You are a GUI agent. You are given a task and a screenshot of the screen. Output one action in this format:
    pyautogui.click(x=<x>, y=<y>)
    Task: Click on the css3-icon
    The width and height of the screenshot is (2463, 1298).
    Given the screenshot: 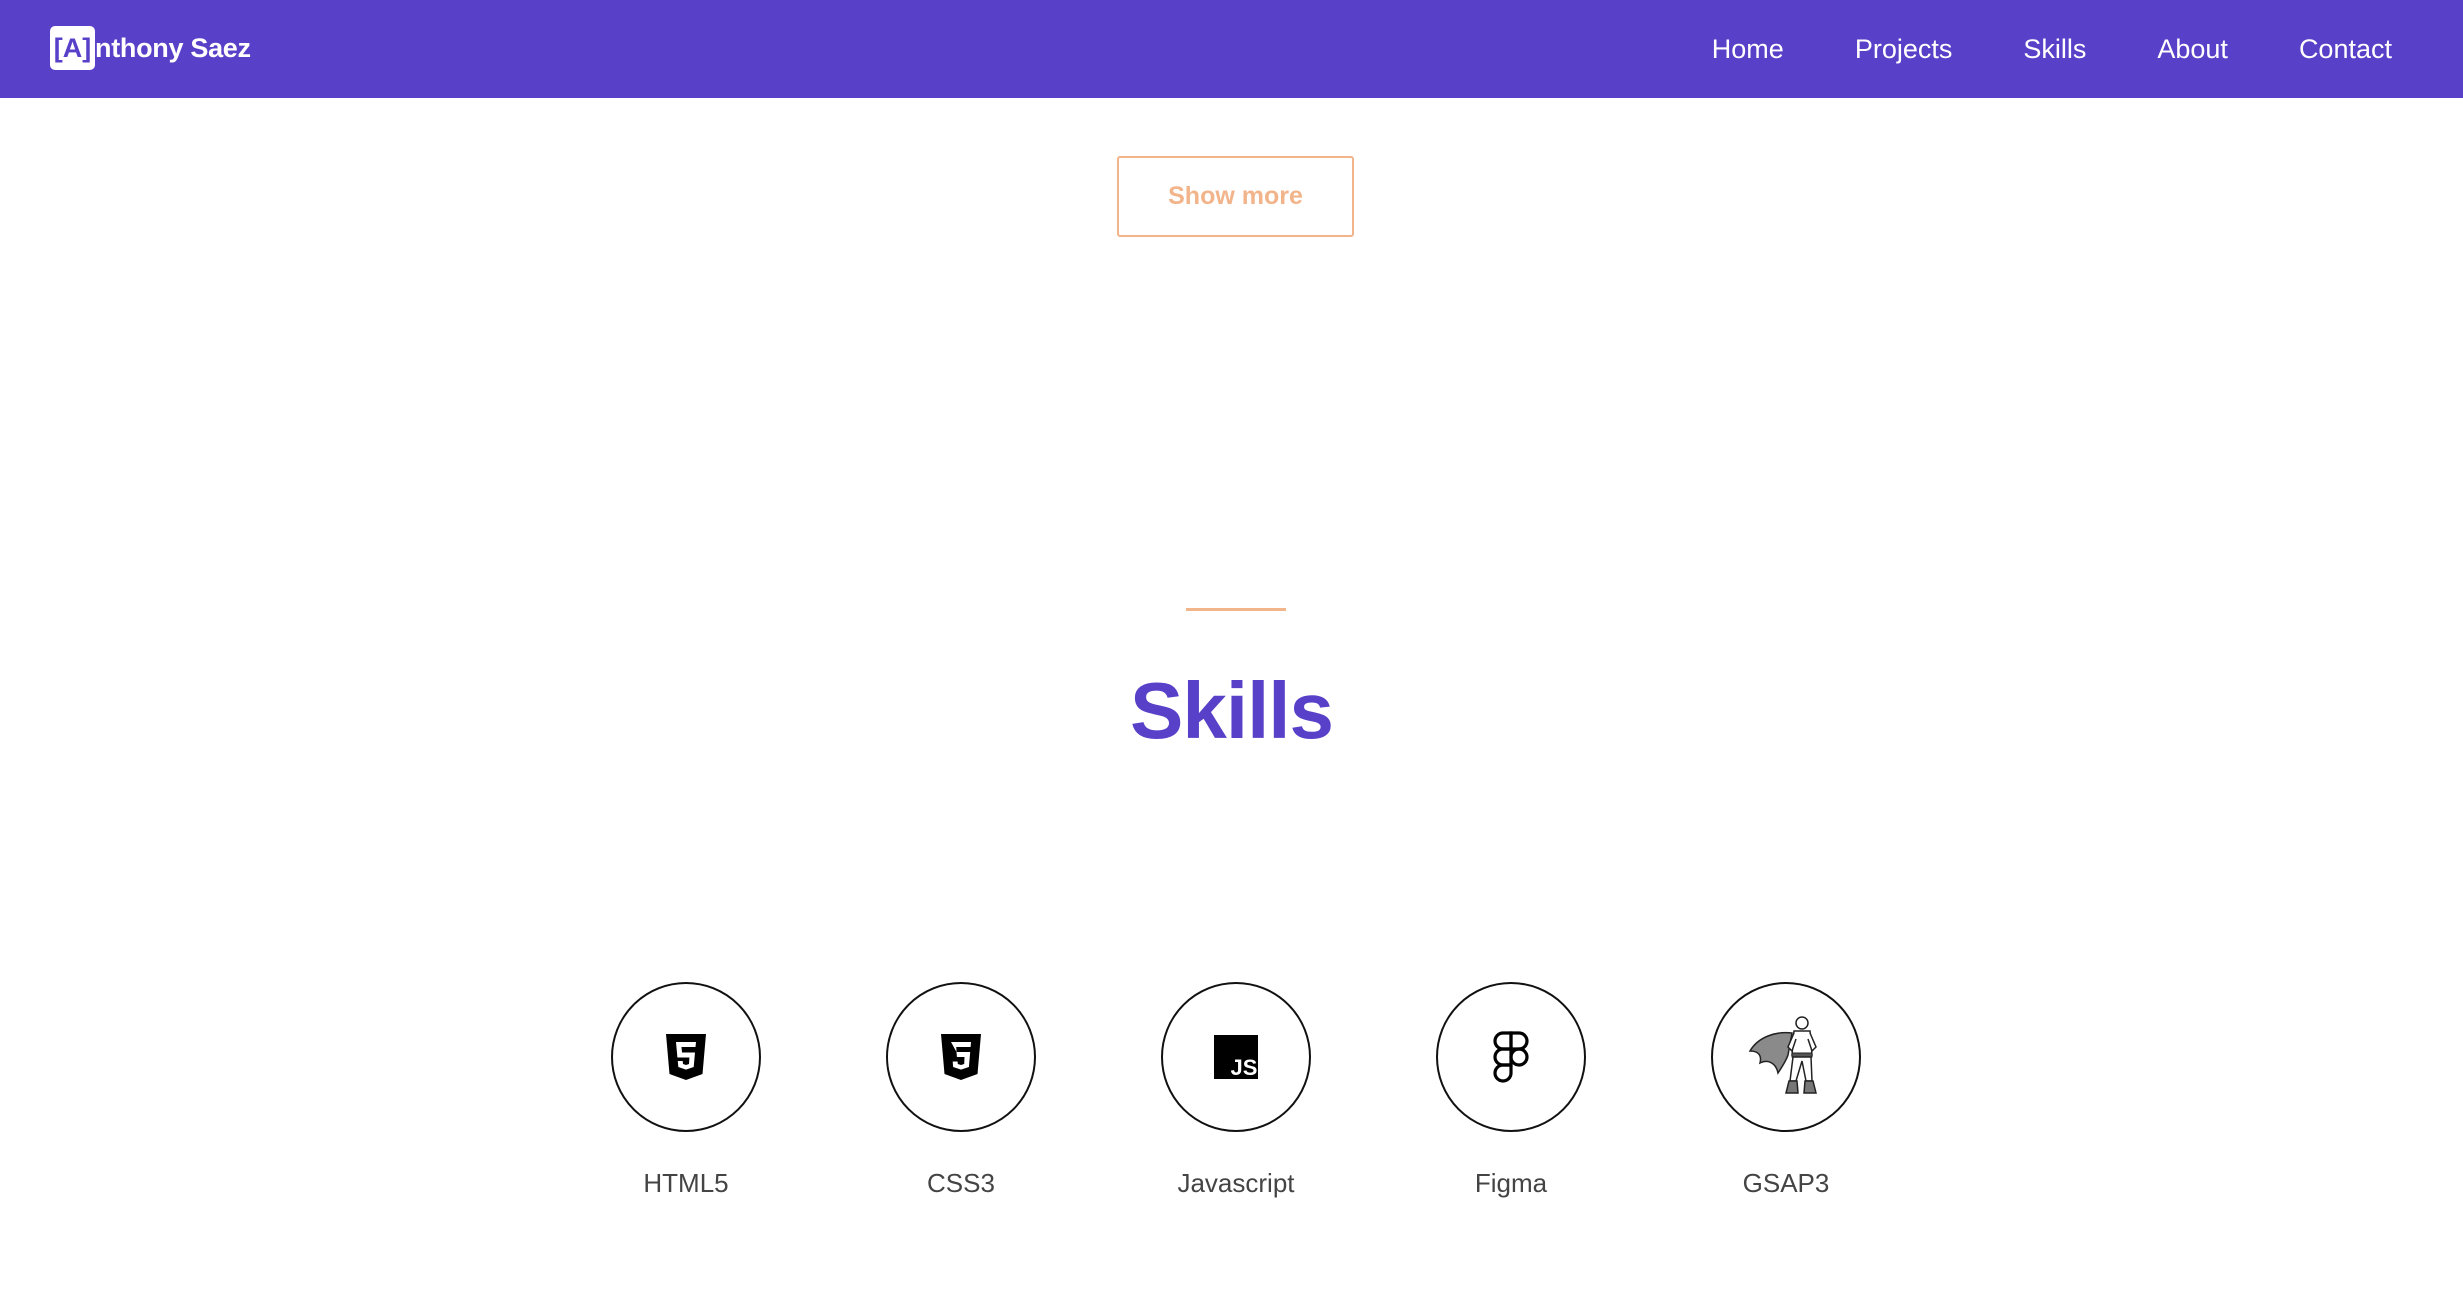 What is the action you would take?
    pyautogui.click(x=961, y=1057)
    